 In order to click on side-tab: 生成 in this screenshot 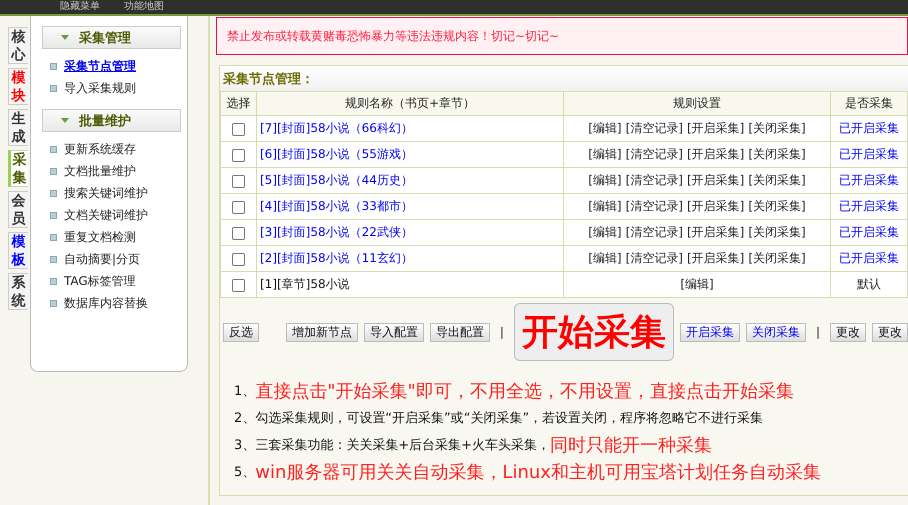, I will do `click(18, 127)`.